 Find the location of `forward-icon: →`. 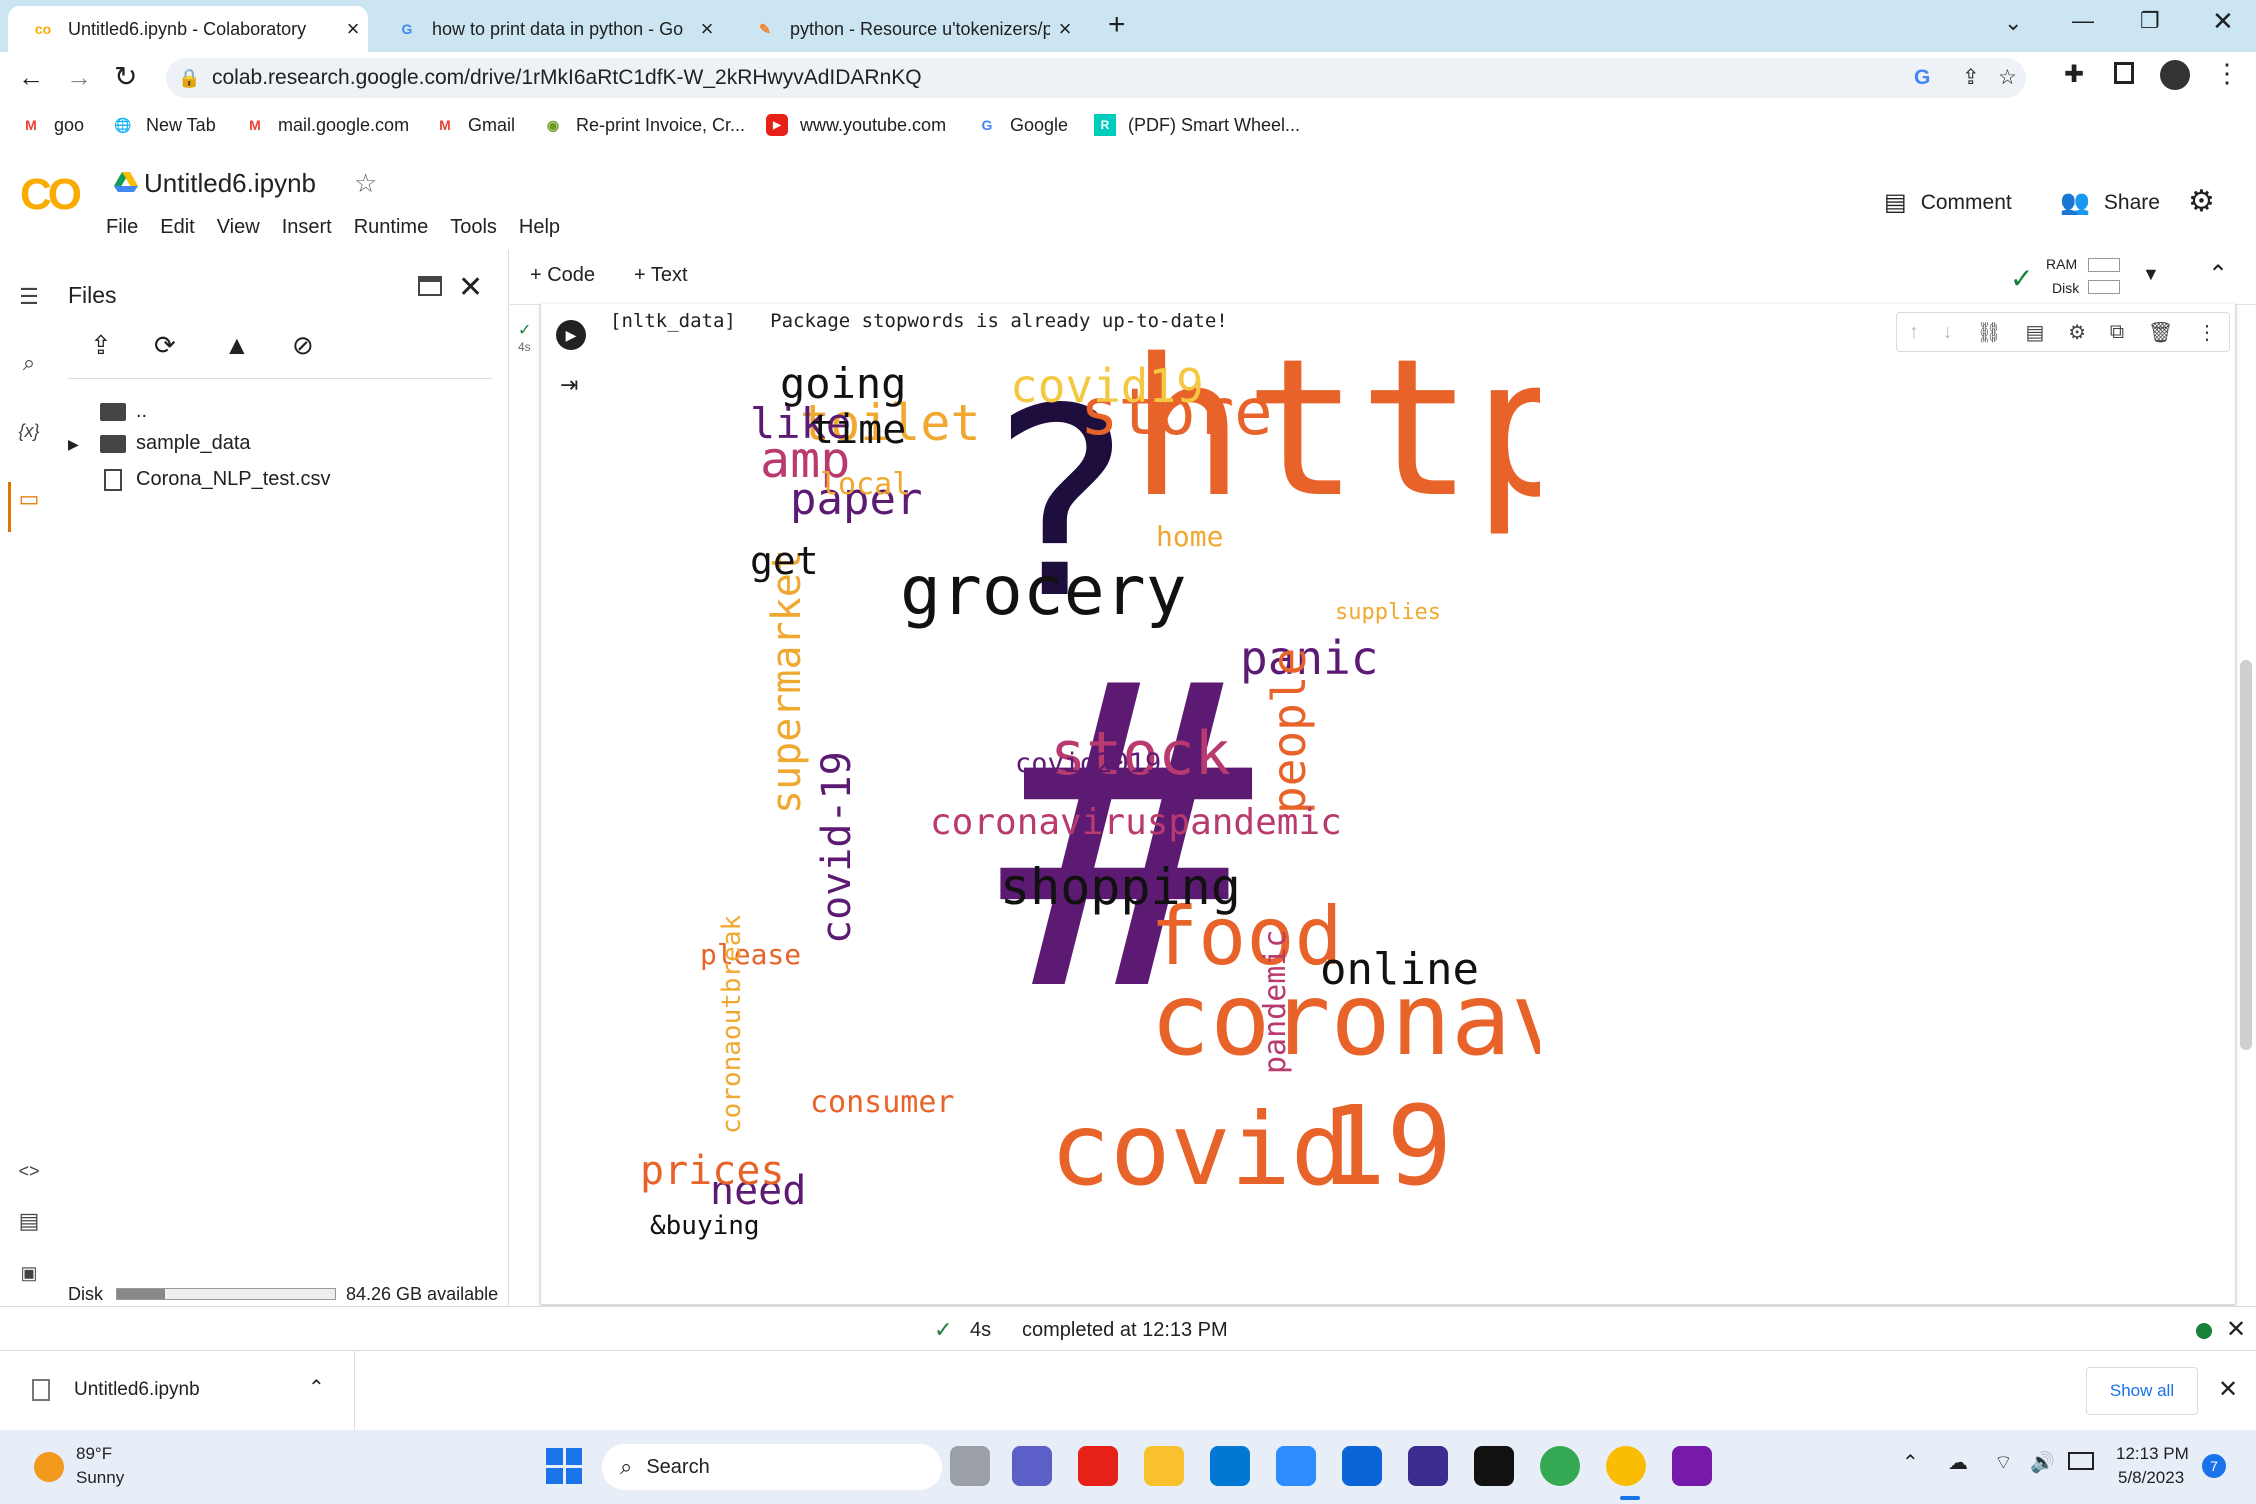

forward-icon: → is located at coordinates (79, 77).